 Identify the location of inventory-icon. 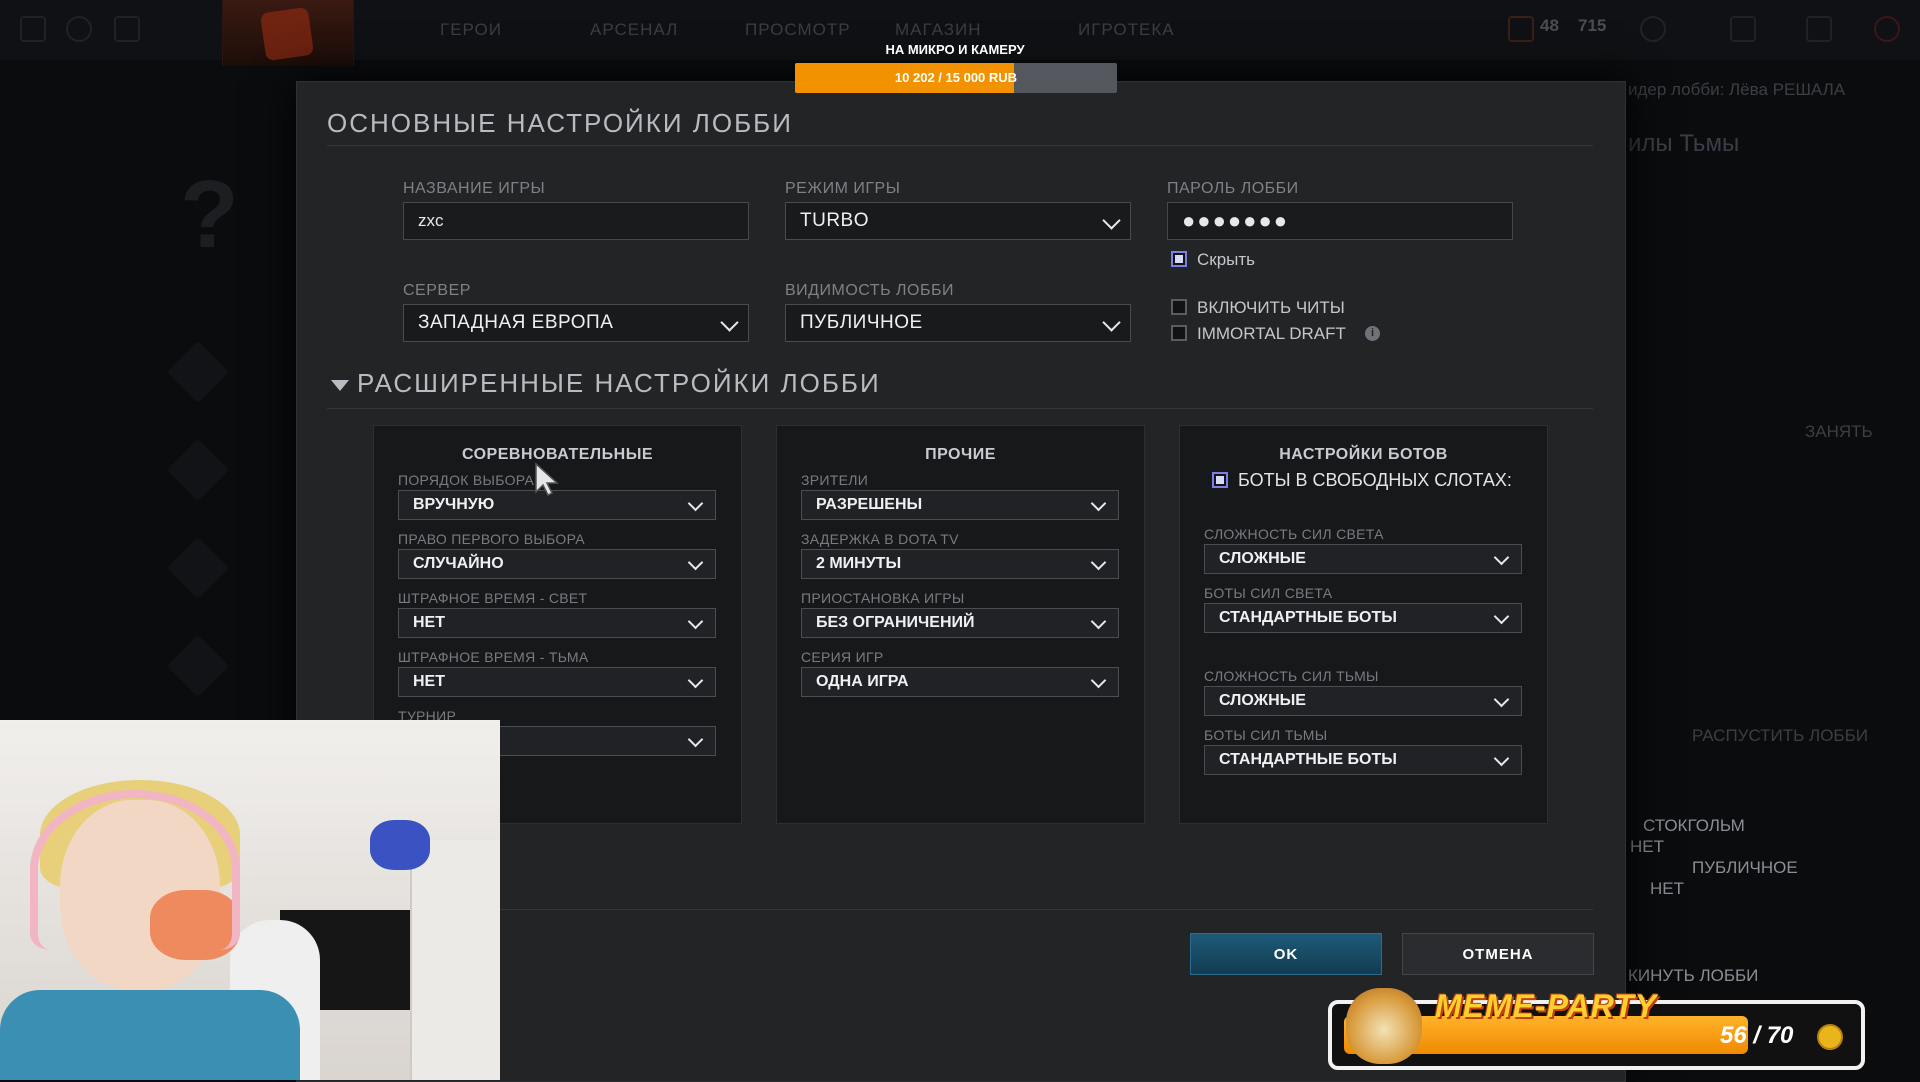
(1743, 29).